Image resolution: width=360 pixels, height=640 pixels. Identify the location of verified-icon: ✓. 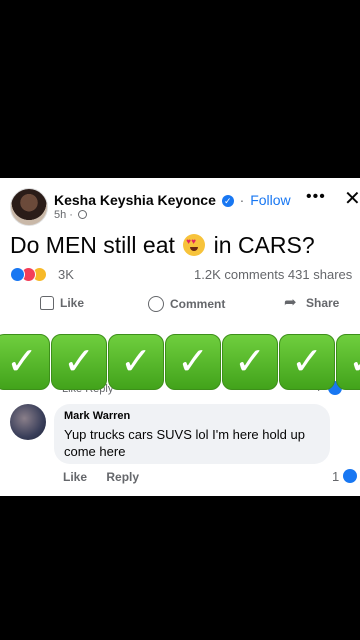
(227, 201).